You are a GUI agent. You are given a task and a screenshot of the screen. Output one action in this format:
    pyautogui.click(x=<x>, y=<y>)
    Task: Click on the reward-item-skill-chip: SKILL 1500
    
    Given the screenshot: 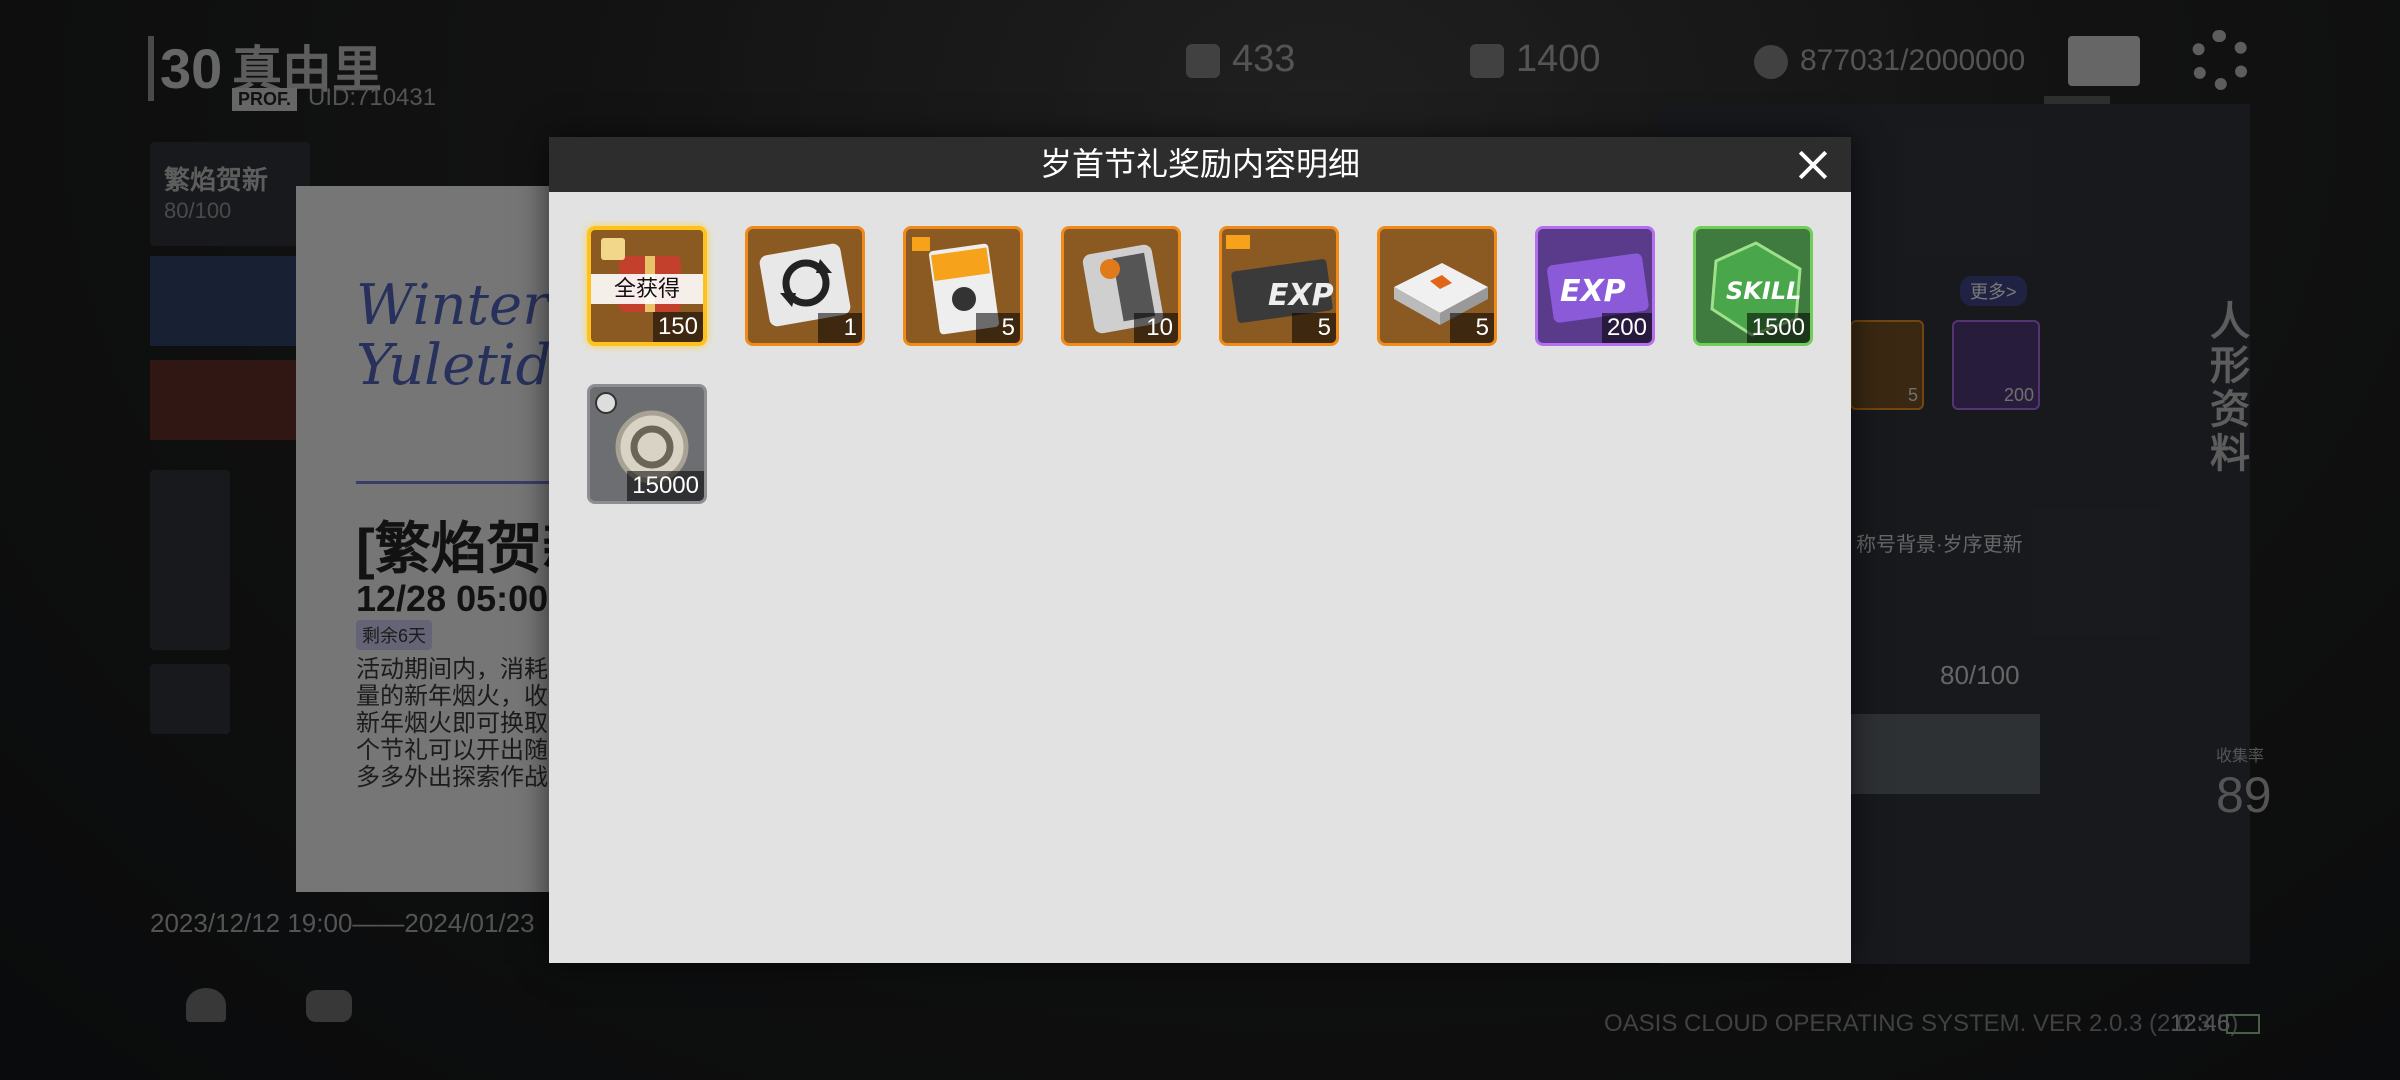 What is the action you would take?
    pyautogui.click(x=1753, y=286)
    